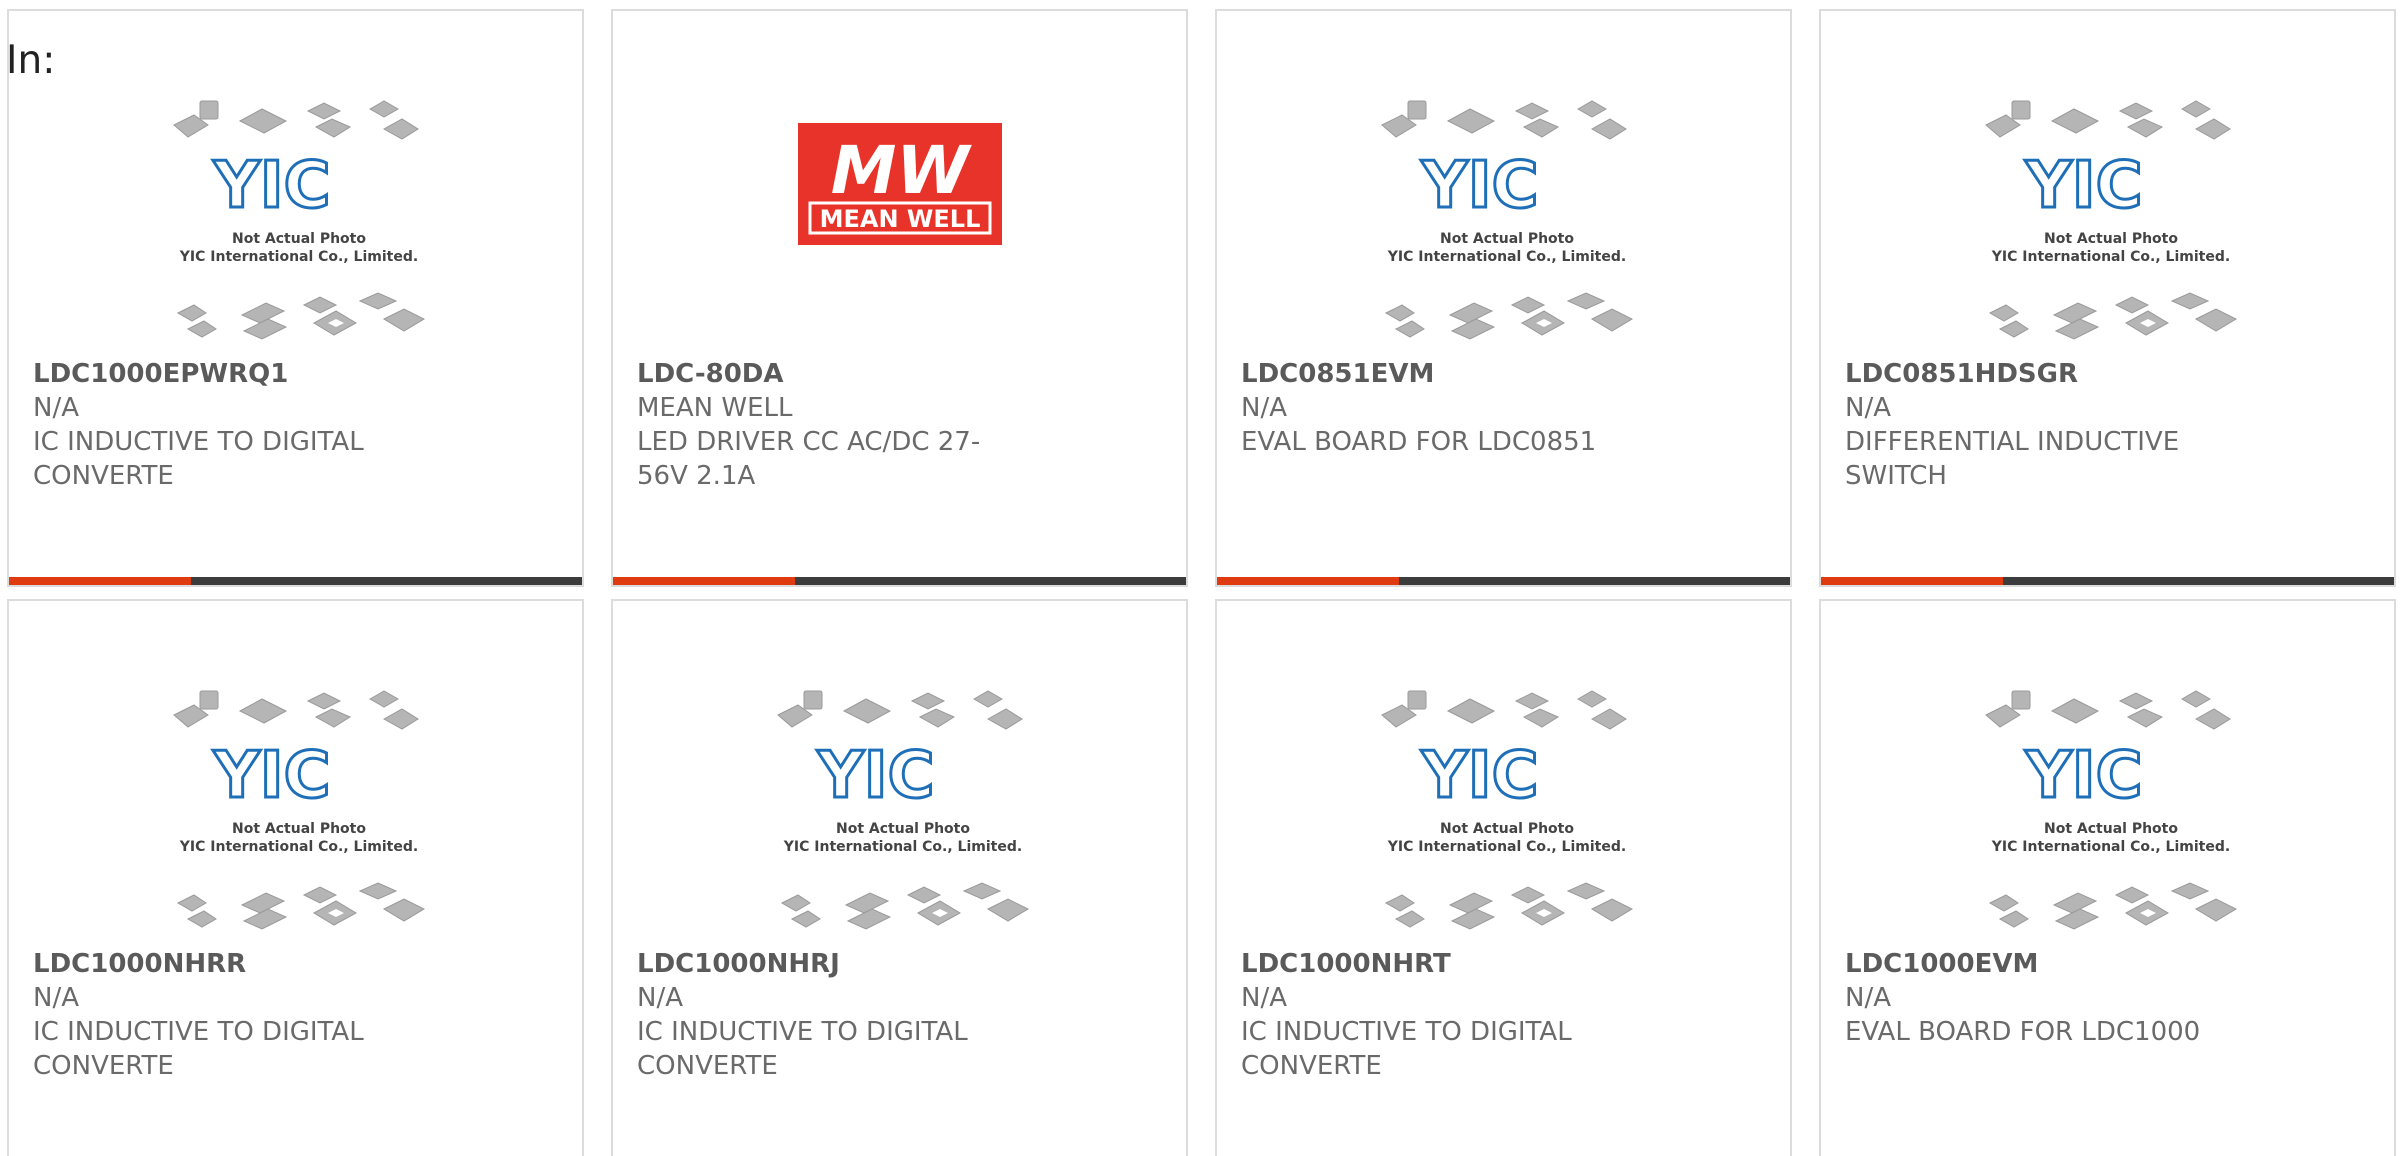 The height and width of the screenshot is (1156, 2400). What do you see at coordinates (295, 374) in the screenshot?
I see `part-number: LDC1000EPWRQ1` at bounding box center [295, 374].